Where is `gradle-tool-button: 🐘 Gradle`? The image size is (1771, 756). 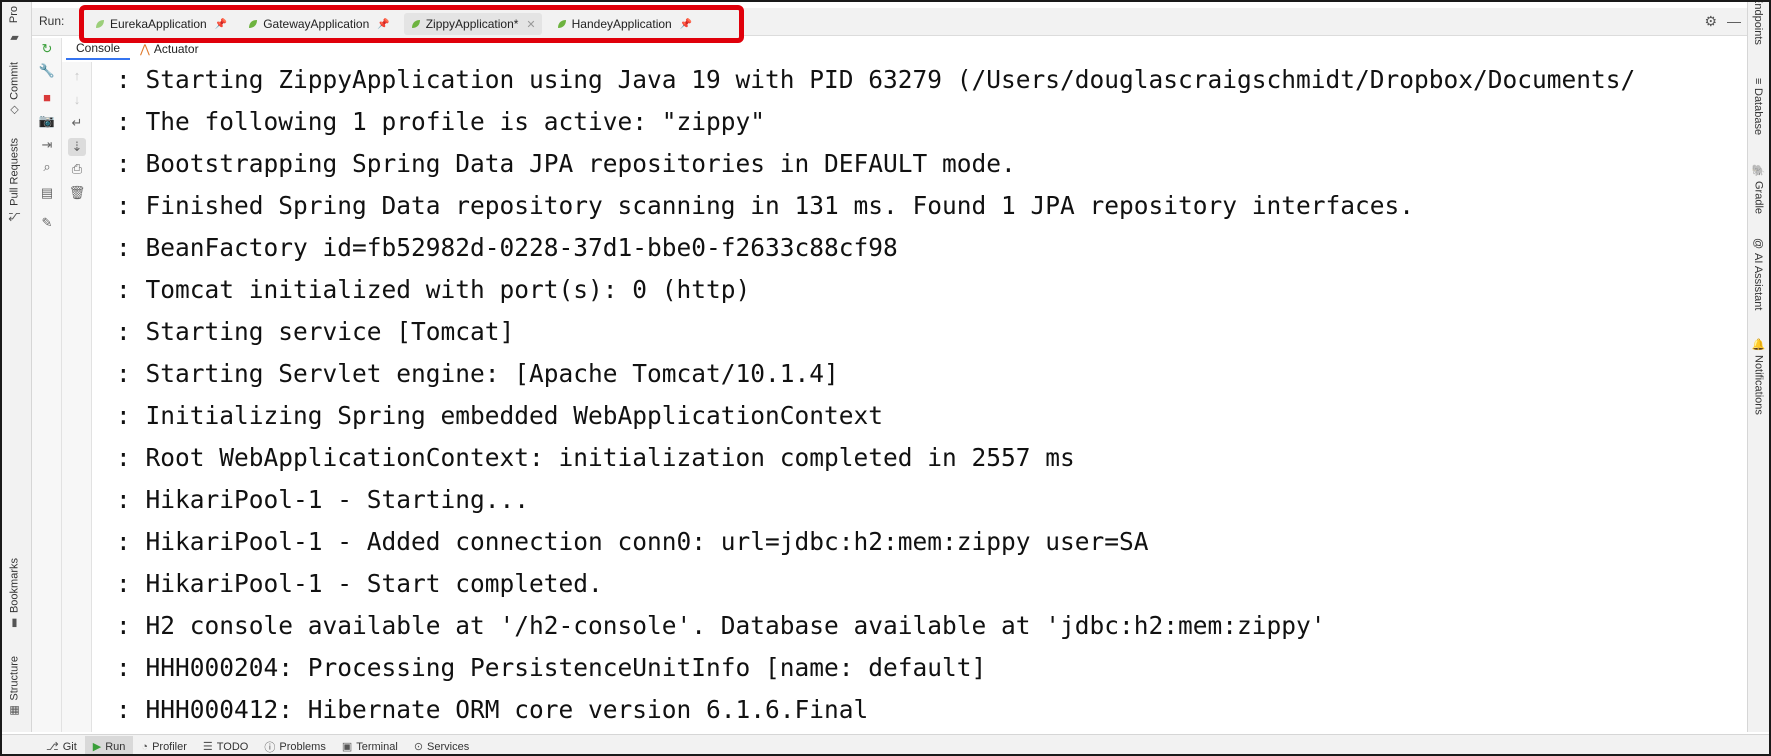
gradle-tool-button: 🐘 Gradle is located at coordinates (1758, 189).